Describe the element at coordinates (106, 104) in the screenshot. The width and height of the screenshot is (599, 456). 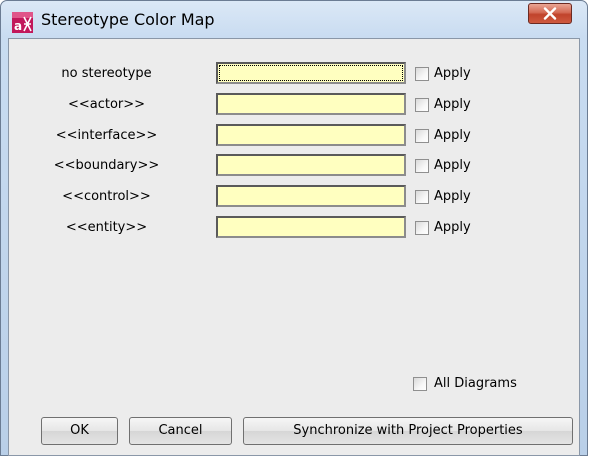
I see `row-label-actor: <<actor>>` at that location.